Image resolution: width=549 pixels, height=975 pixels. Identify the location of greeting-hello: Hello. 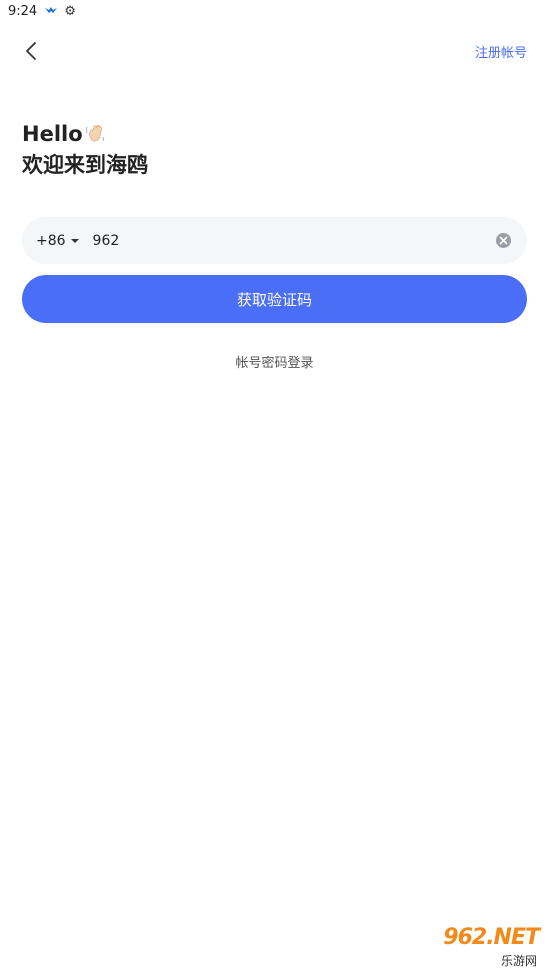
(85, 134).